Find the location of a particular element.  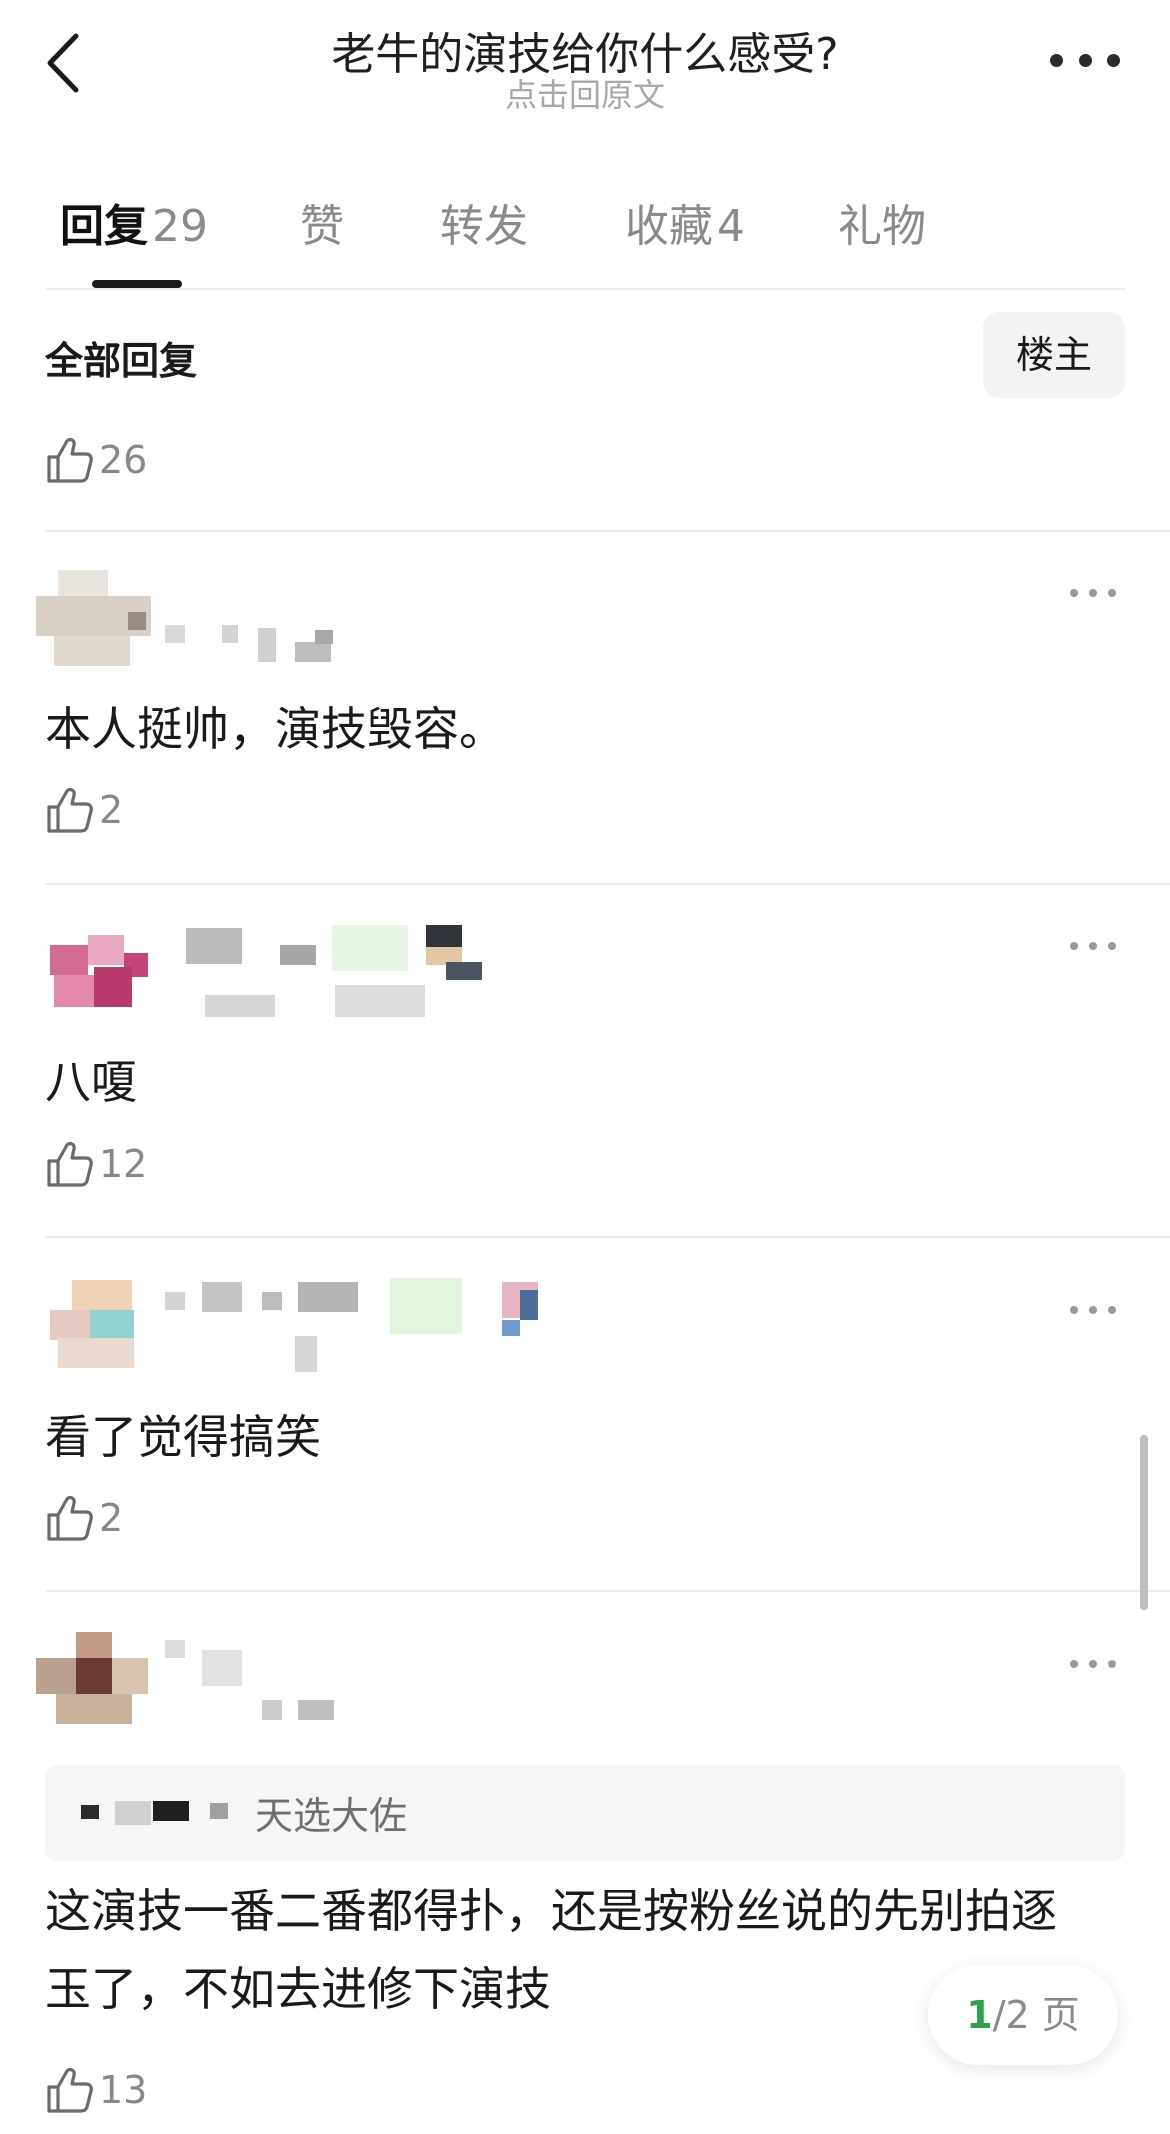

tab-favorites: 收藏4 is located at coordinates (685, 222).